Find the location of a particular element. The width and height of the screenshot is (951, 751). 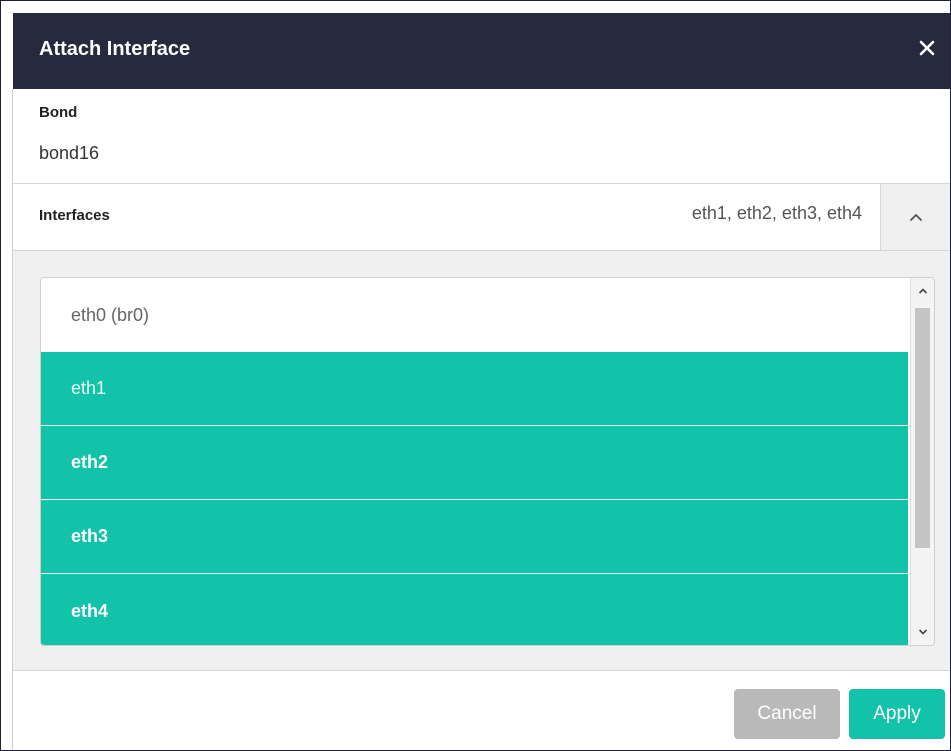

scroll-up-icon is located at coordinates (923, 291).